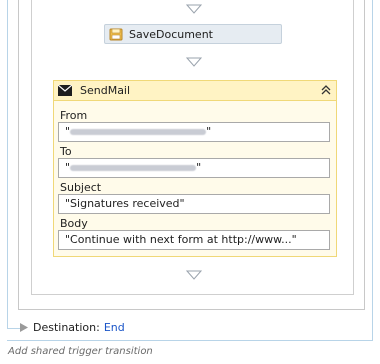  I want to click on destination-link: End, so click(114, 327).